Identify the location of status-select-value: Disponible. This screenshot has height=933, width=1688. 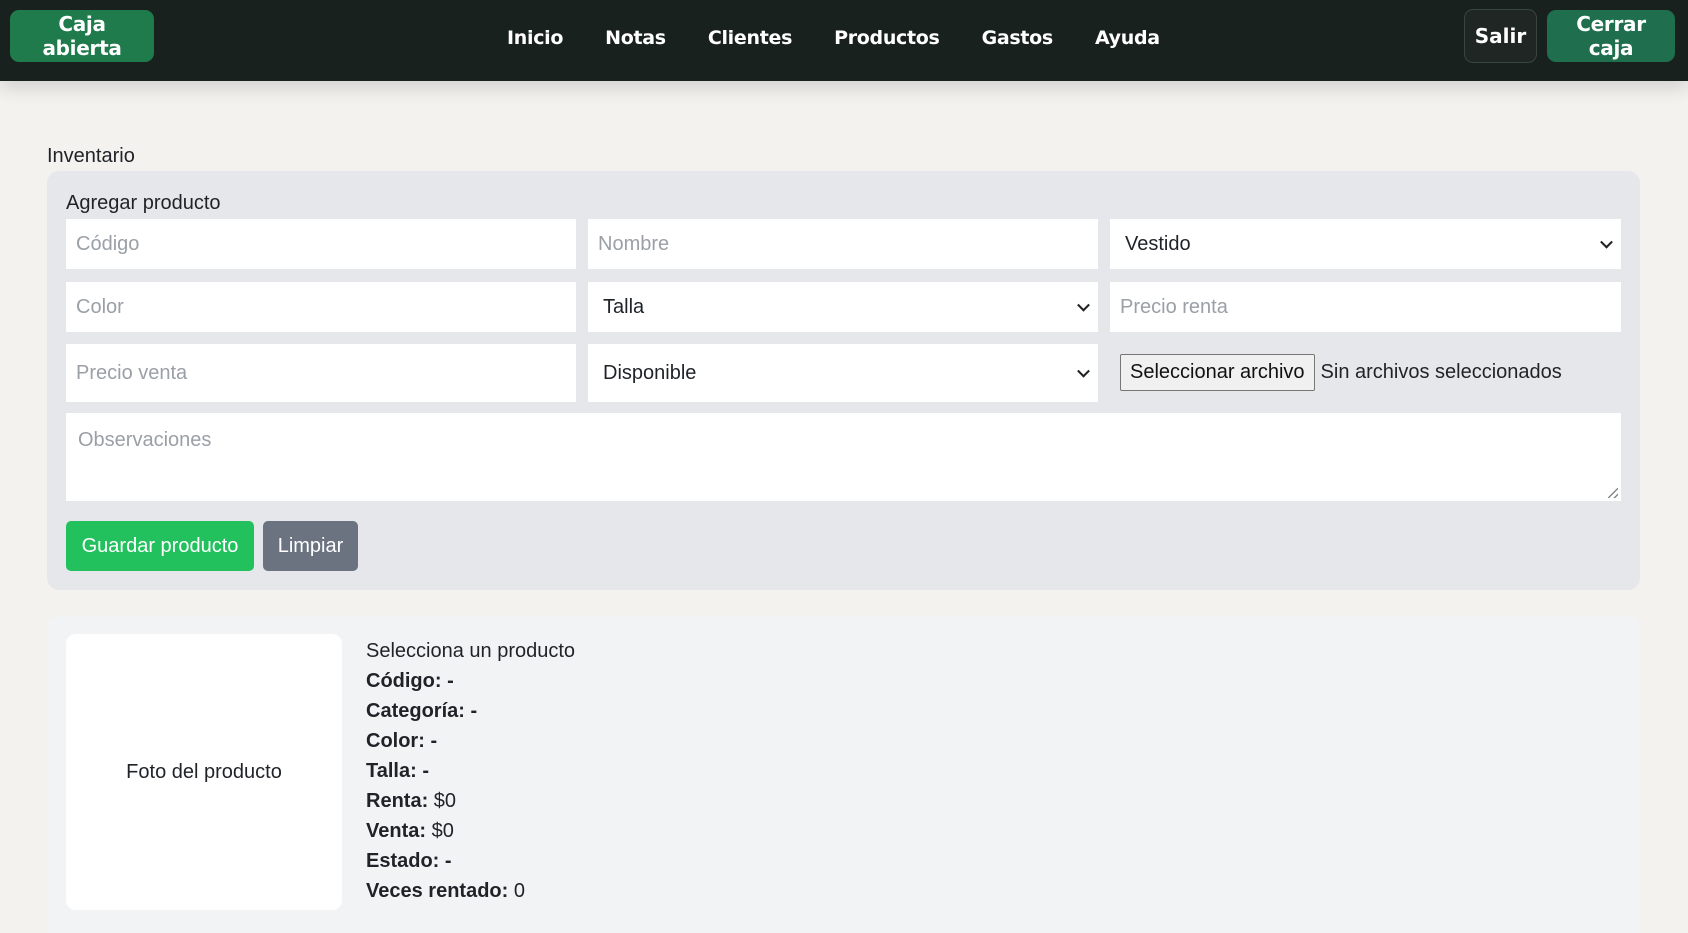
(650, 372).